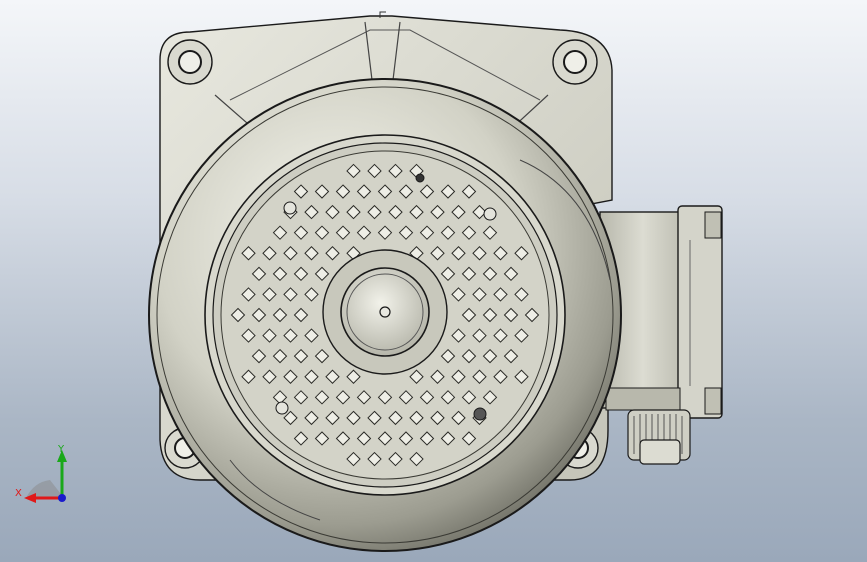  What do you see at coordinates (385, 312) in the screenshot?
I see `fan-hub` at bounding box center [385, 312].